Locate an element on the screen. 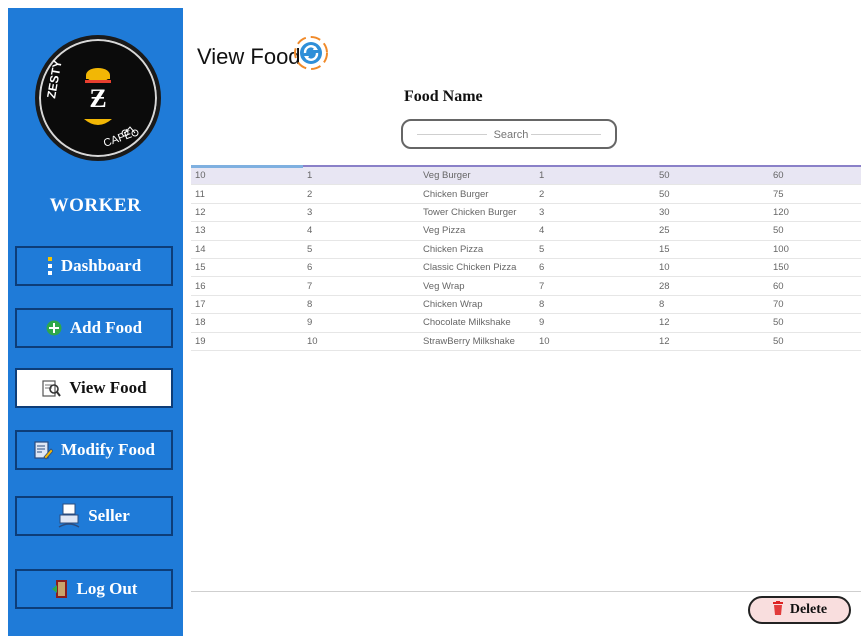 This screenshot has height=636, width=861. search-input is located at coordinates (511, 135).